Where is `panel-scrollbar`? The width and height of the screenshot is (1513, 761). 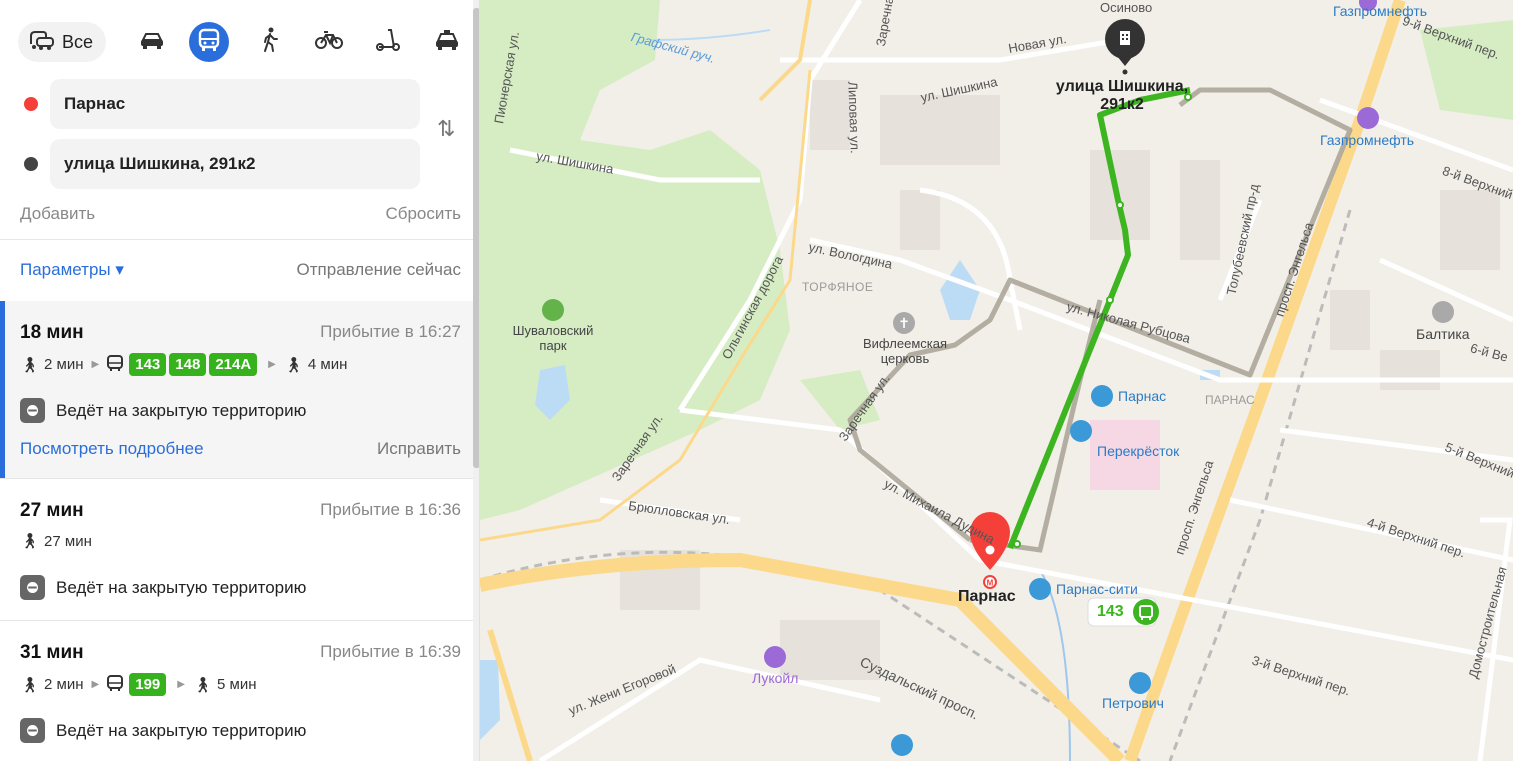
panel-scrollbar is located at coordinates (476, 380).